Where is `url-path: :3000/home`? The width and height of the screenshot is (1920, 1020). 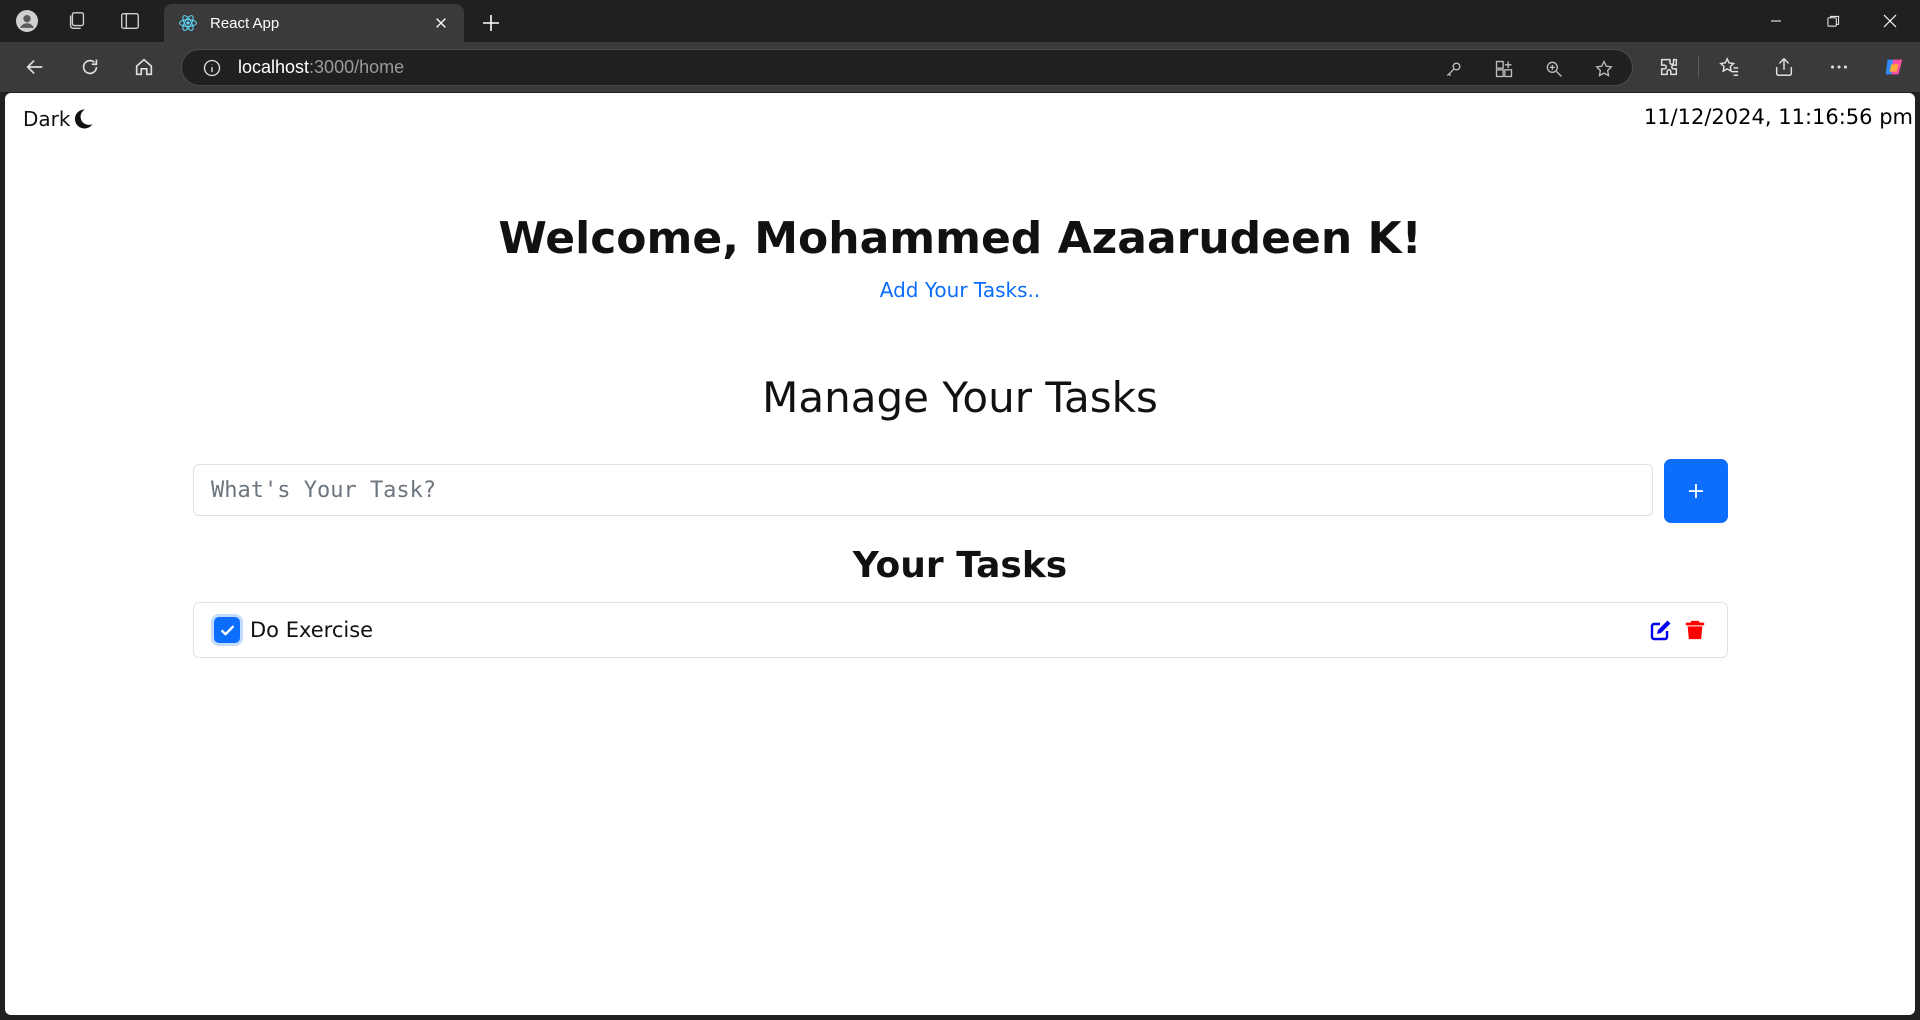
url-path: :3000/home is located at coordinates (357, 67).